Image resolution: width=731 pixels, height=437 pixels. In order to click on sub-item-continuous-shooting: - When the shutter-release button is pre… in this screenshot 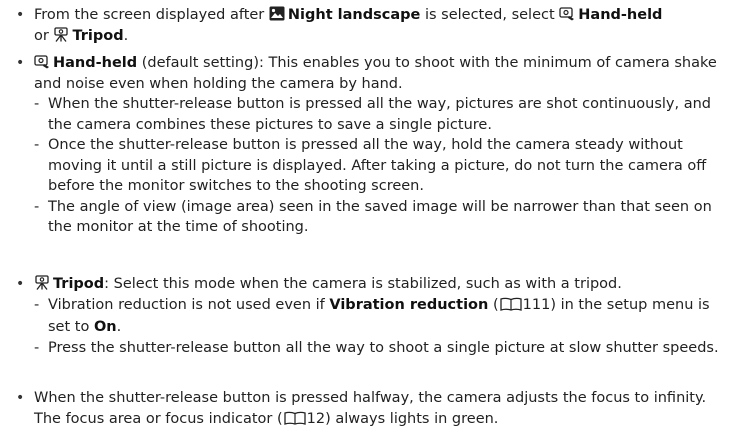, I will do `click(377, 114)`.